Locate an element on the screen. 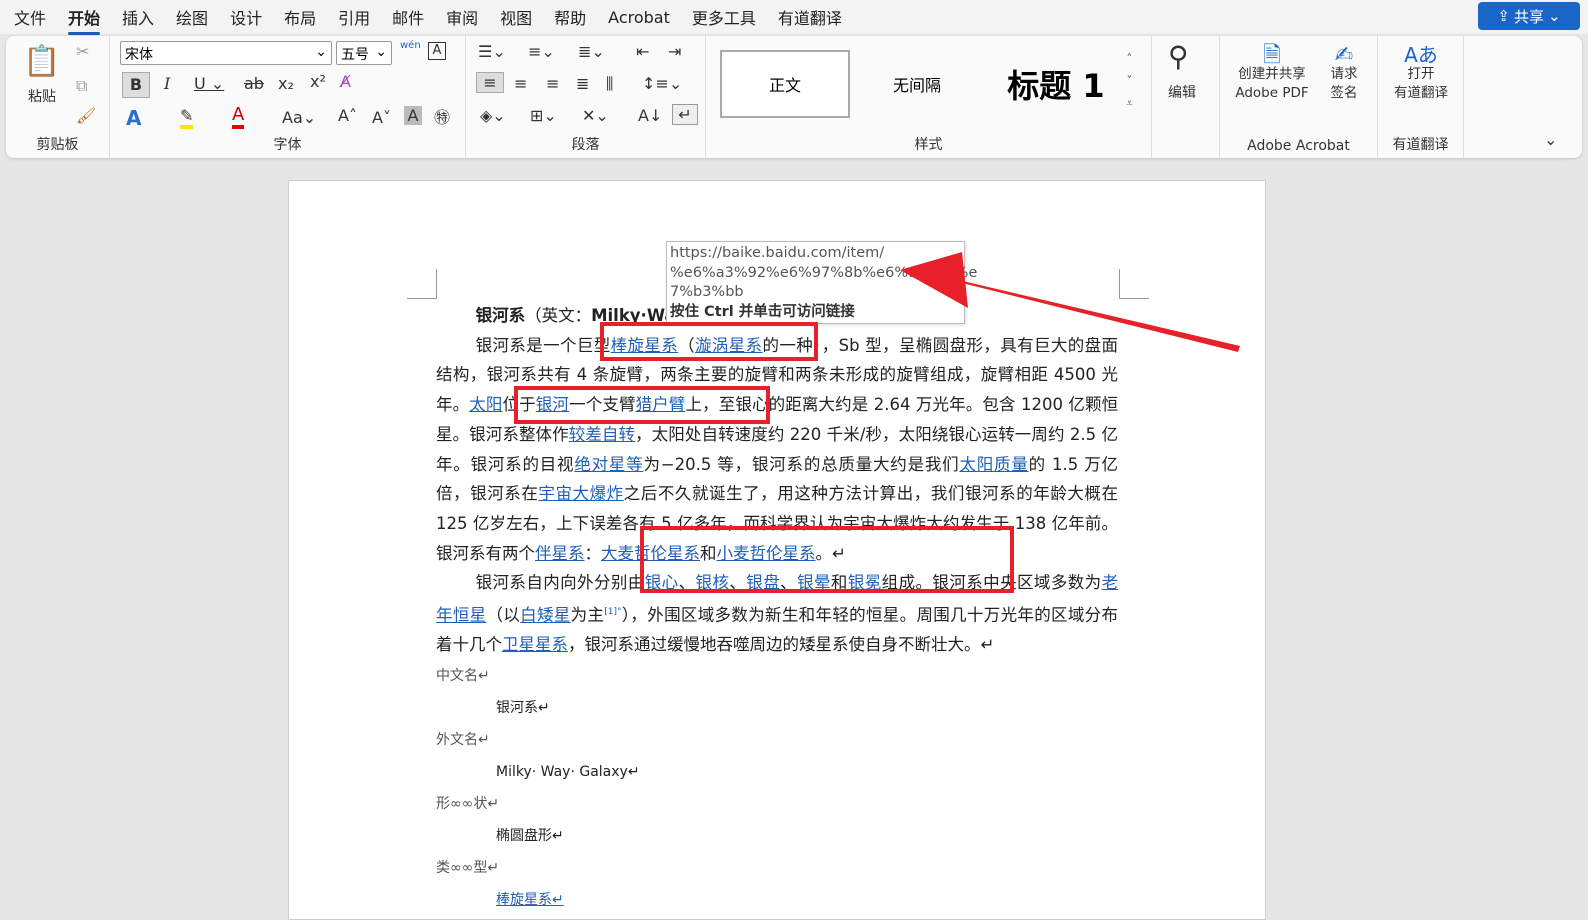  edit-button: 编辑 is located at coordinates (1182, 92).